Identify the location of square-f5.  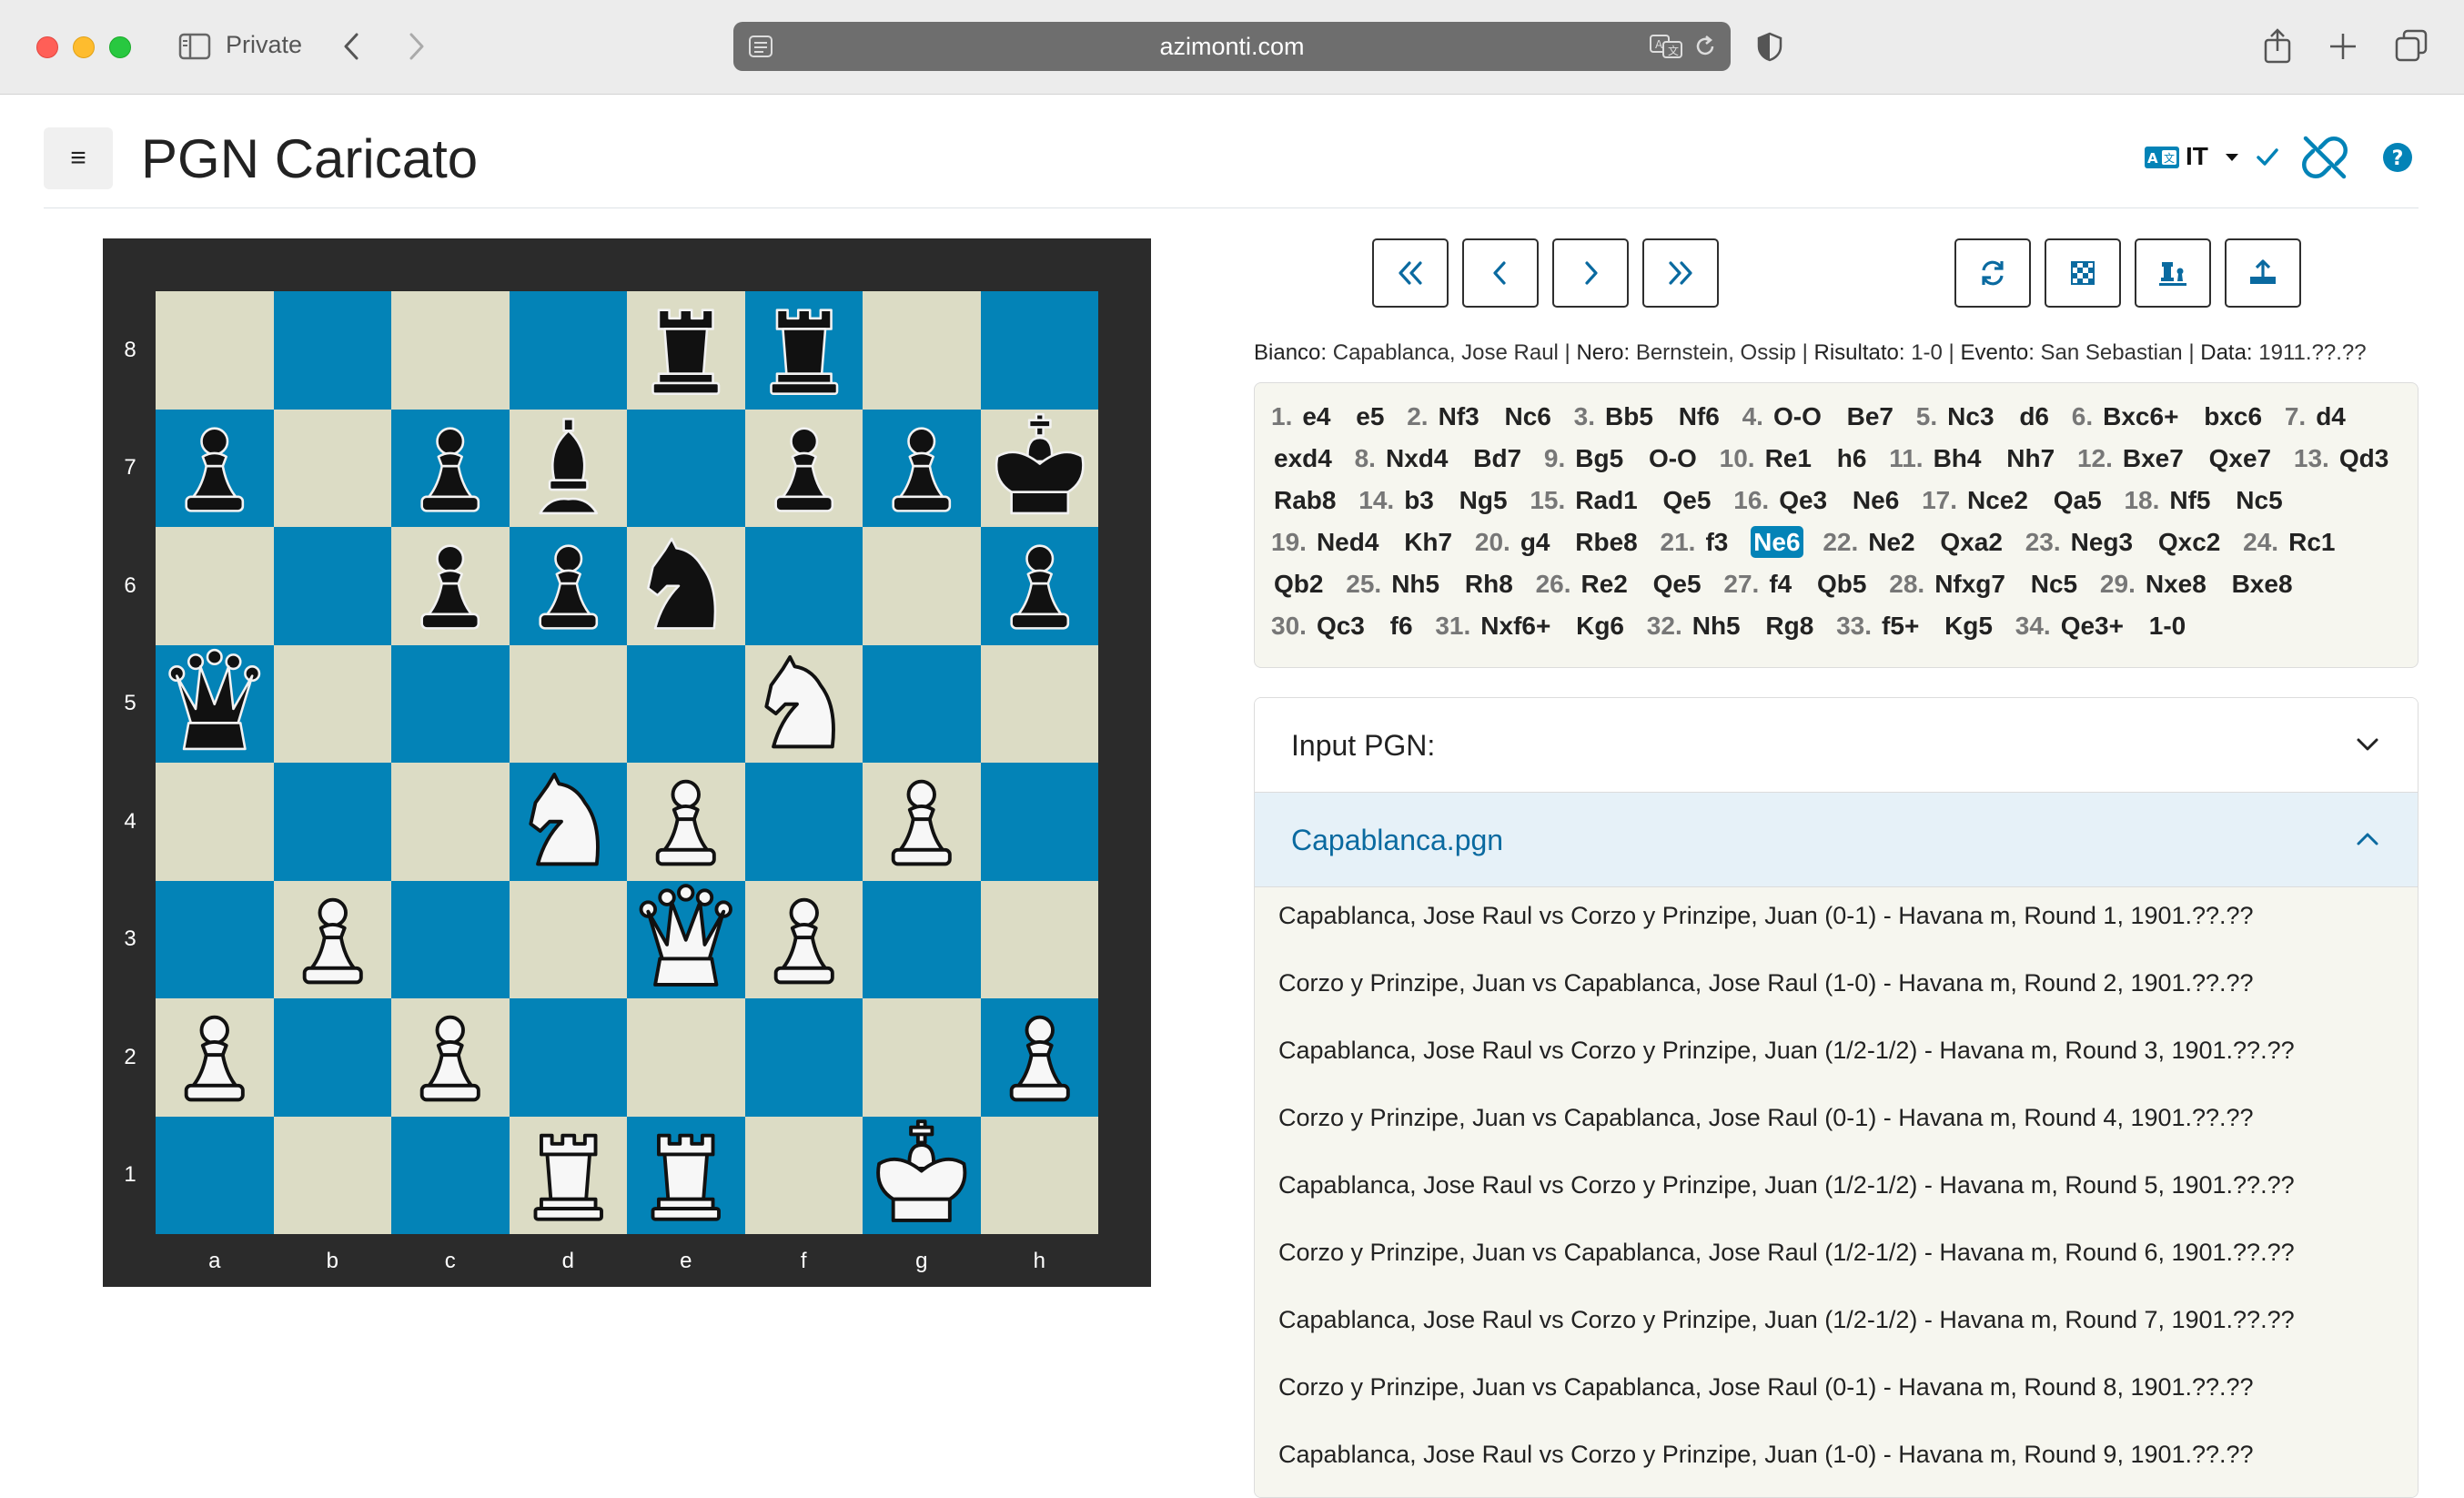
(803, 704).